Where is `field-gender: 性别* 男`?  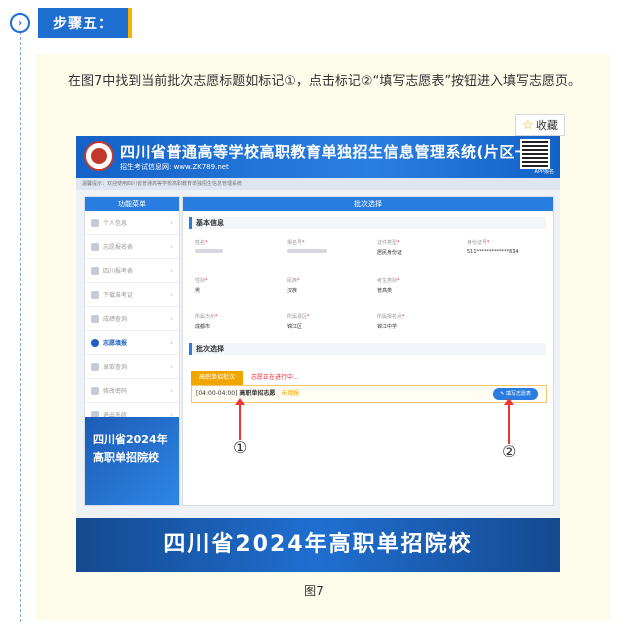
field-gender: 性别* 男 is located at coordinates (201, 286).